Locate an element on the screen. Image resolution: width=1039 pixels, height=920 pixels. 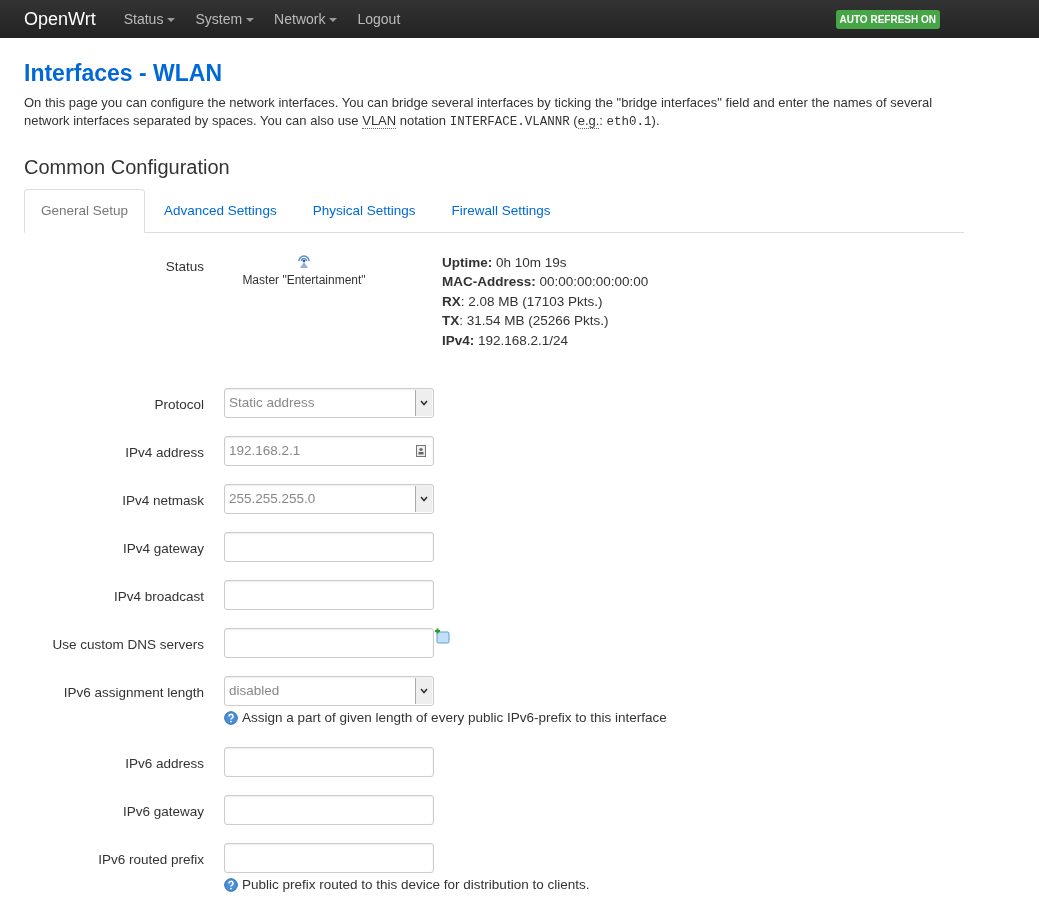
wireless-icon is located at coordinates (304, 260).